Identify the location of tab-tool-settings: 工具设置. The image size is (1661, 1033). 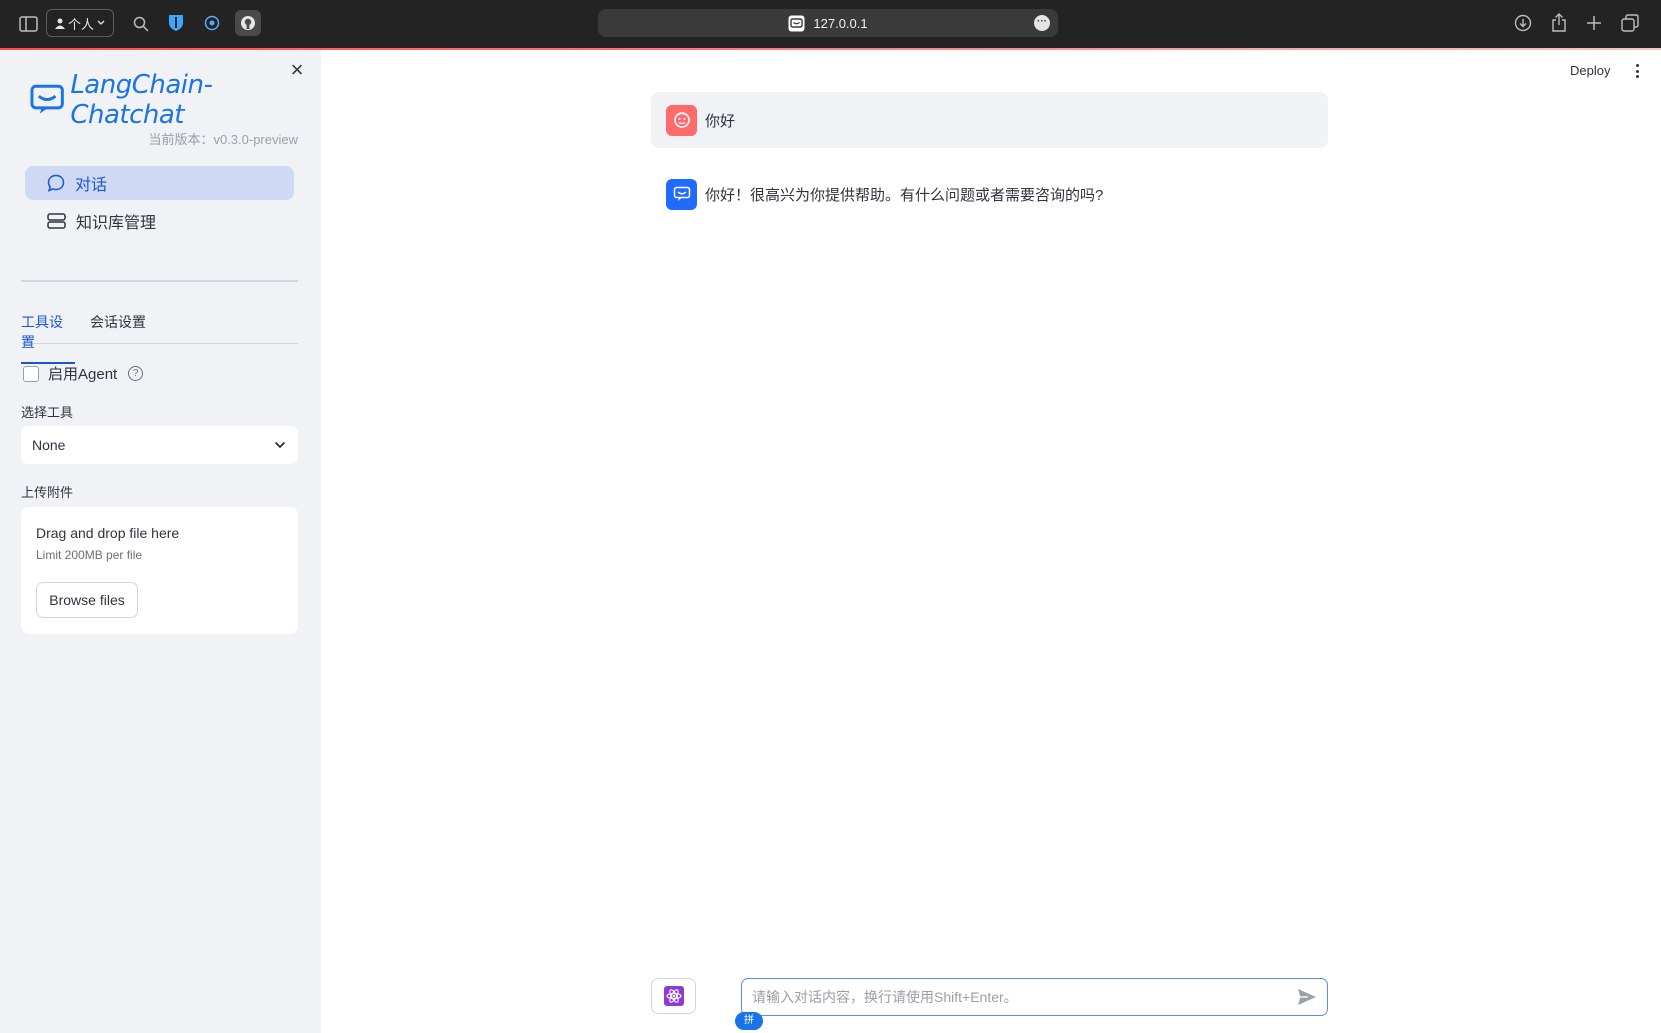
(48, 338).